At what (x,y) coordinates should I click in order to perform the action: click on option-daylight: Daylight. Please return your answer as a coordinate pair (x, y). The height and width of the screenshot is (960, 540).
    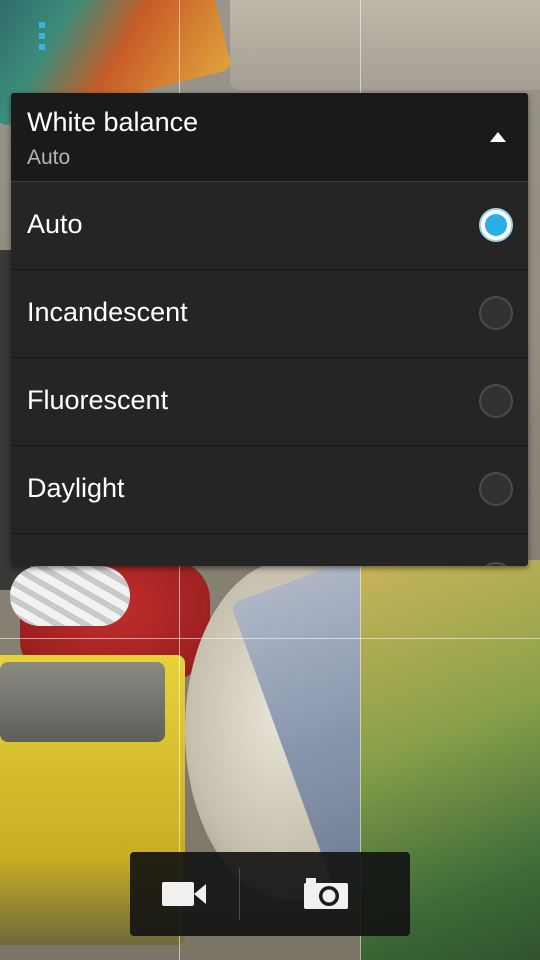
    Looking at the image, I should click on (269, 490).